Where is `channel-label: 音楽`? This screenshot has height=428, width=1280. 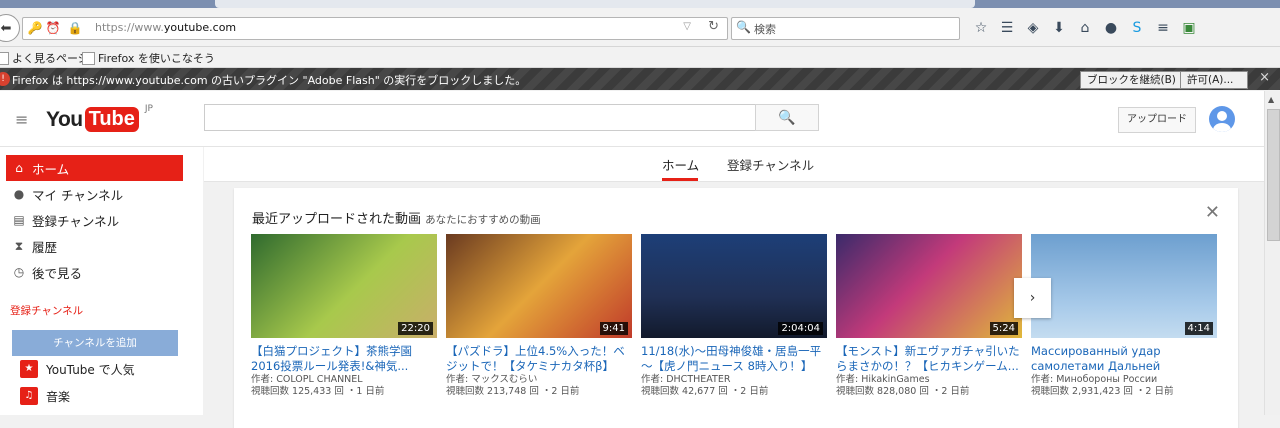
channel-label: 音楽 is located at coordinates (58, 396).